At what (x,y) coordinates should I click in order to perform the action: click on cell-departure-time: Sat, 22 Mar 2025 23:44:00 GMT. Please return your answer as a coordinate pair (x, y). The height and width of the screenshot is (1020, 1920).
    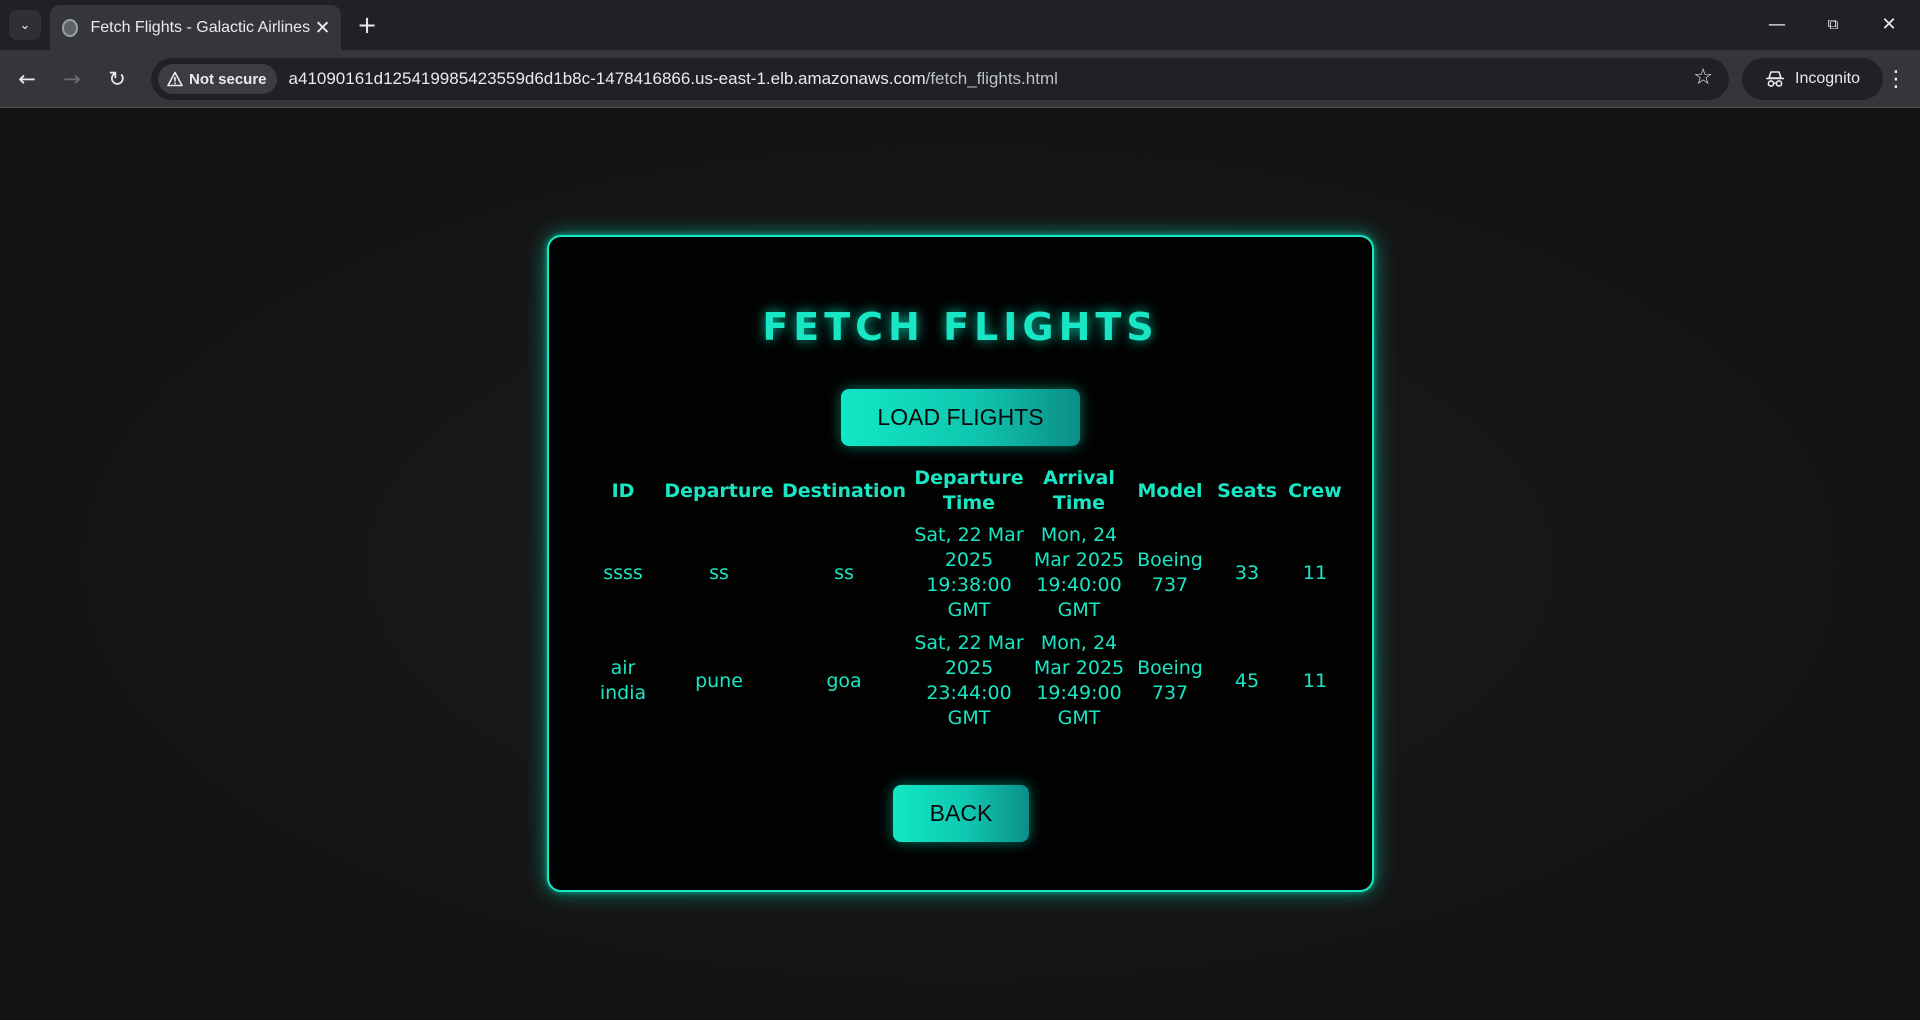
    Looking at the image, I should click on (969, 680).